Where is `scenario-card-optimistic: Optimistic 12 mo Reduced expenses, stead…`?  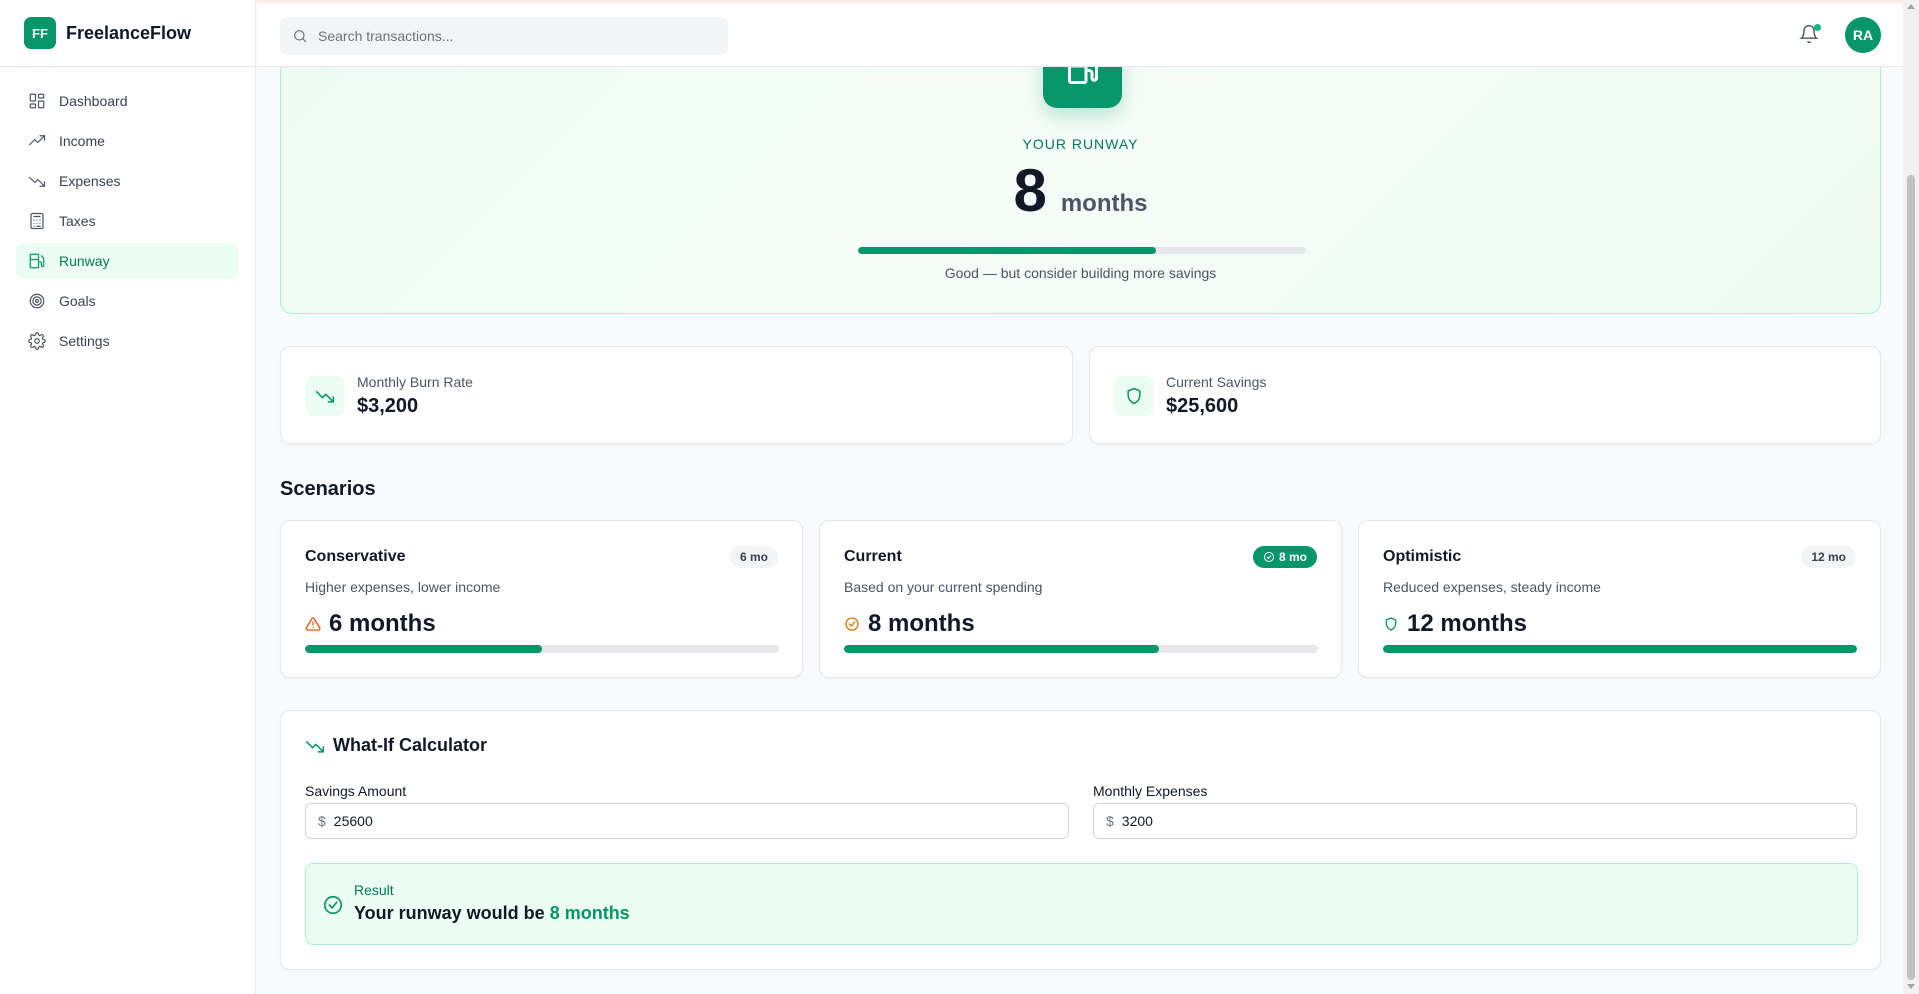
scenario-card-optimistic: Optimistic 12 mo Reduced expenses, stead… is located at coordinates (1619, 599).